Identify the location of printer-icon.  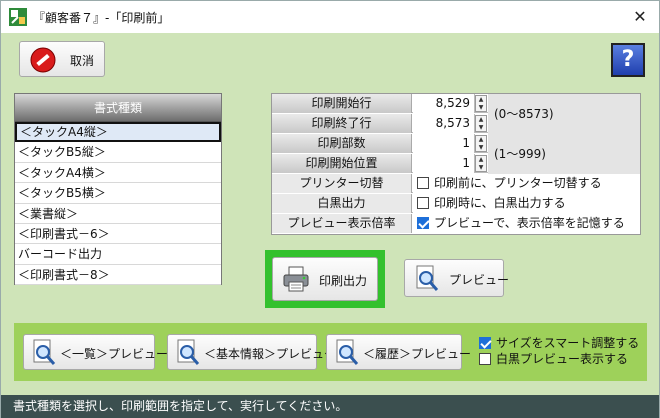
(296, 279).